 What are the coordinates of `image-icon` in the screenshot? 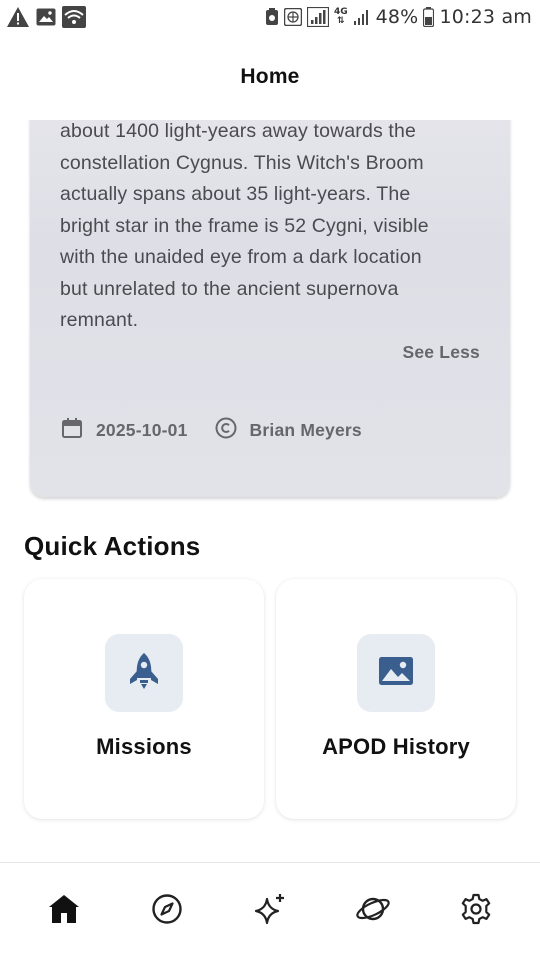 It's located at (396, 673).